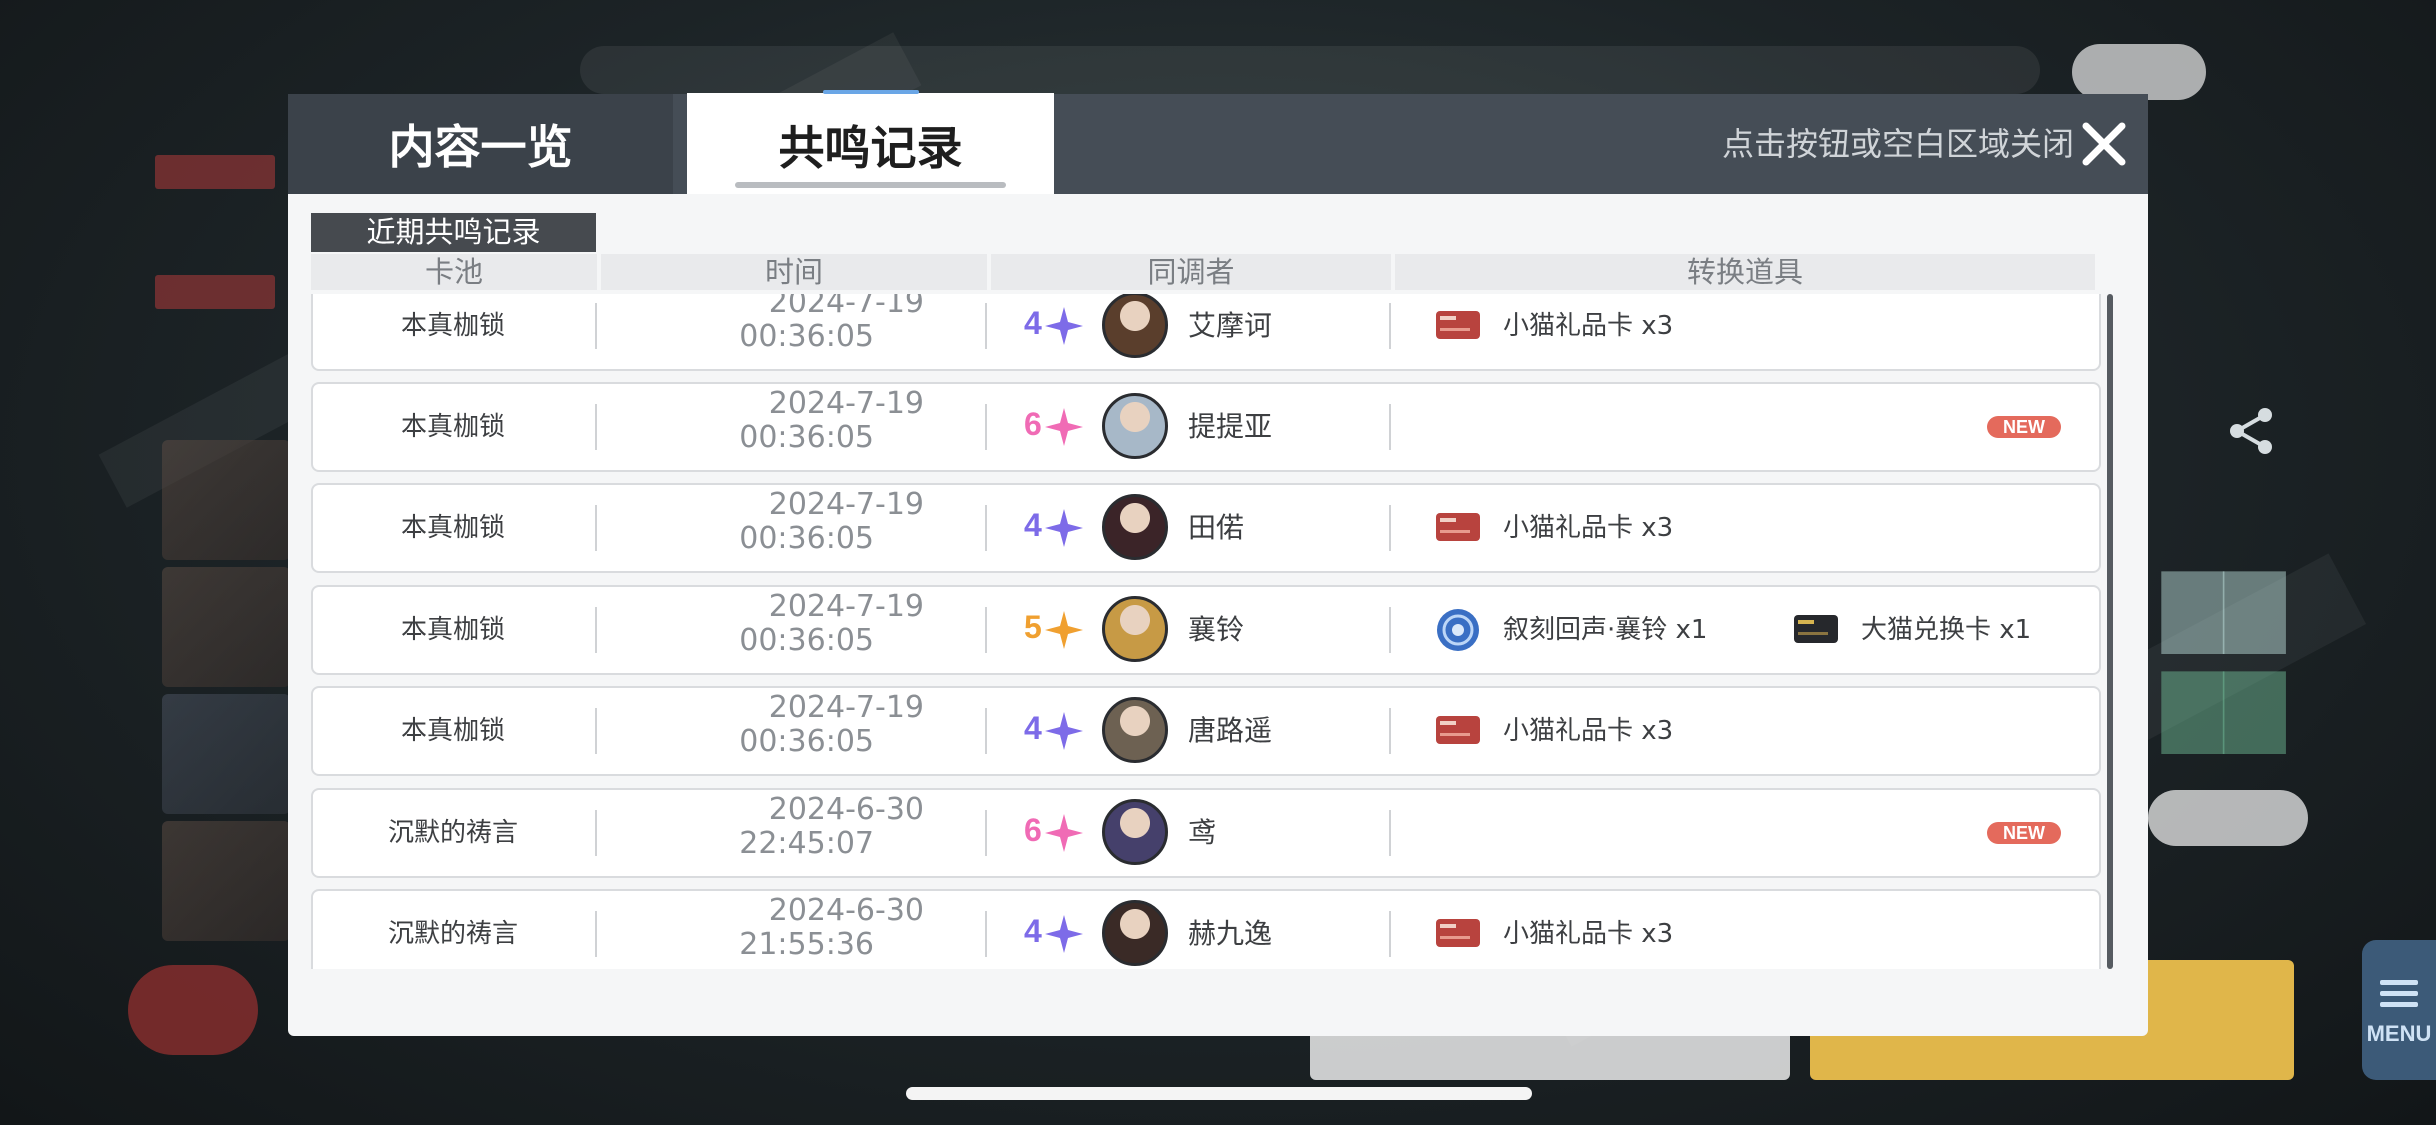  I want to click on record-row: 沉默的祷言 2024-6-30 22:45:07 6 鸢 NEW, so click(1206, 833).